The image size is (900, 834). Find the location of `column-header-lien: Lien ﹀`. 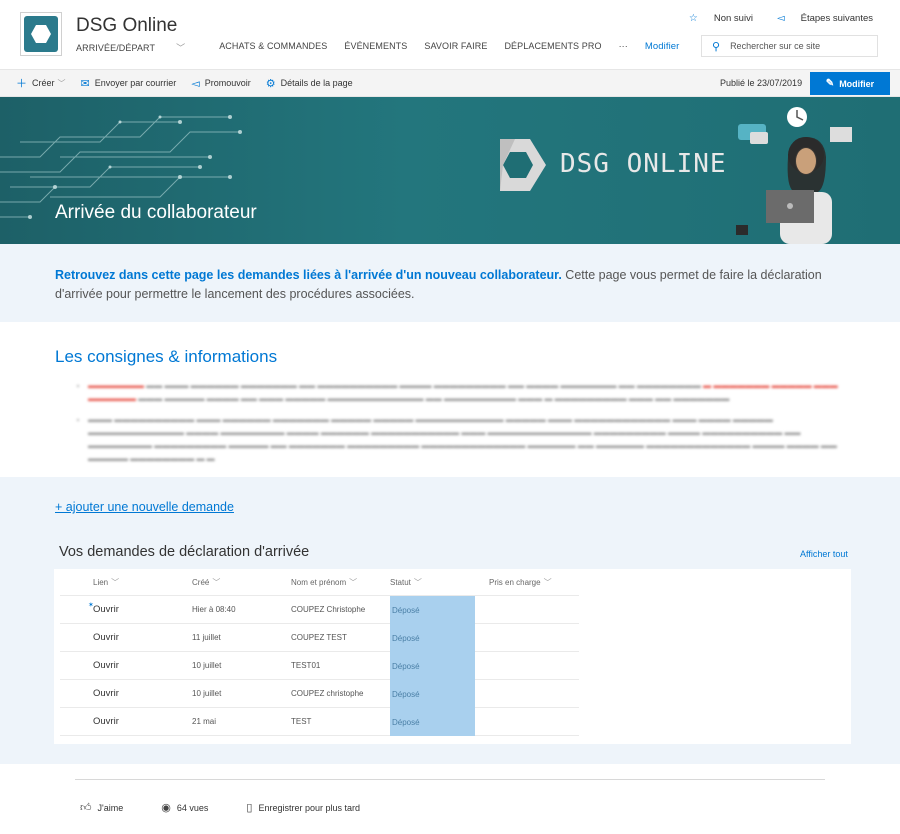

column-header-lien: Lien ﹀ is located at coordinates (106, 582).